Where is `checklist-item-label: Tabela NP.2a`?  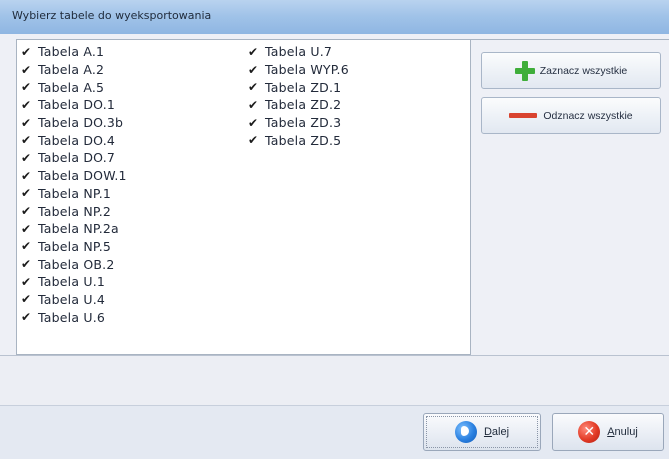
checklist-item-label: Tabela NP.2a is located at coordinates (78, 229).